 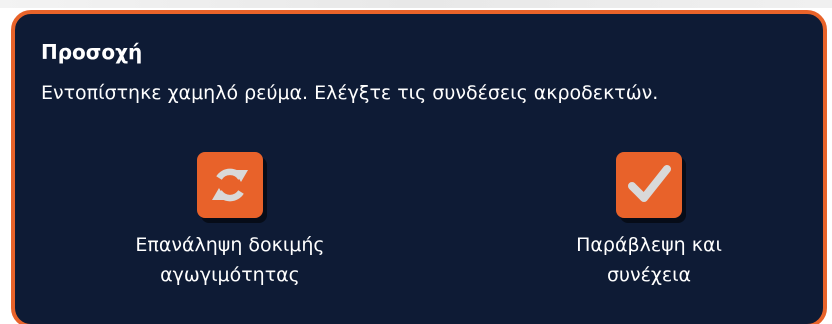 I want to click on skip-label-line-2: συνέχεια, so click(x=649, y=275).